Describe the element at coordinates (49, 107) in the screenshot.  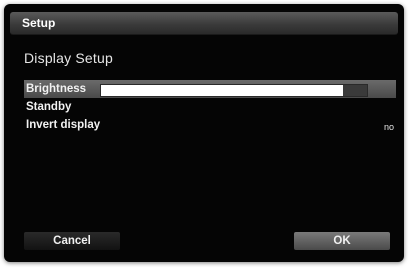
I see `setting-label: Standby` at that location.